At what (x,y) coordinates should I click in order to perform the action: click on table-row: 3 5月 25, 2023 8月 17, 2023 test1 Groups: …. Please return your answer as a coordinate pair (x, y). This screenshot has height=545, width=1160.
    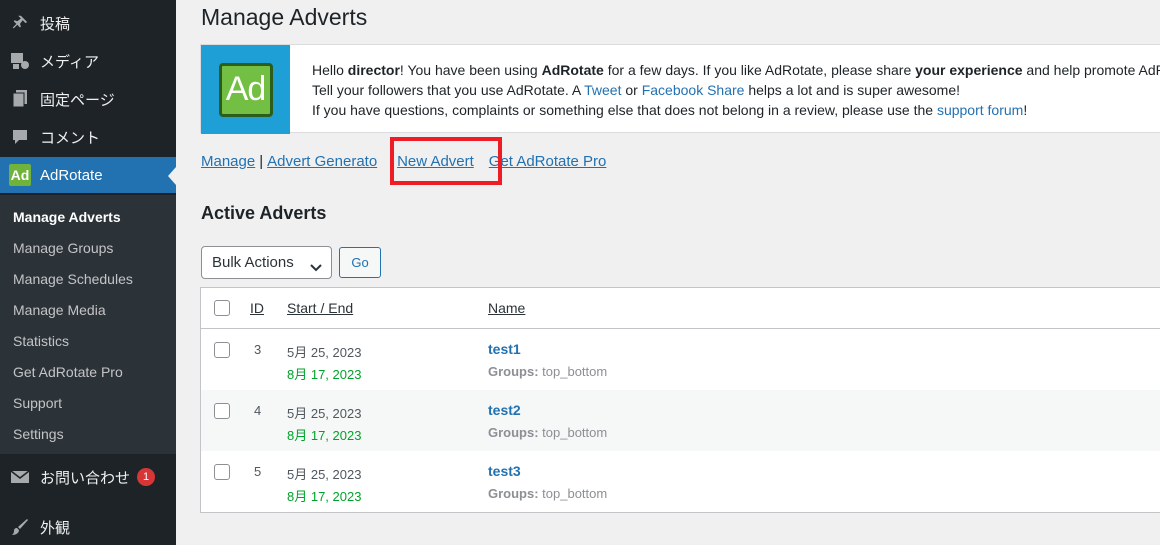
    Looking at the image, I should click on (680, 359).